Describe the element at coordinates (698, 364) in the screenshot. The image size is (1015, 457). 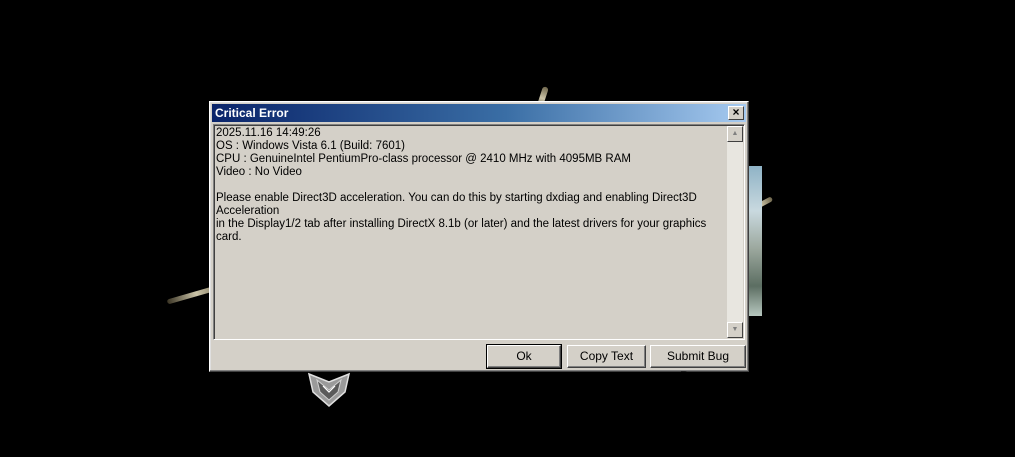
I see `submit-bug-report-button: Submit Bug Report` at that location.